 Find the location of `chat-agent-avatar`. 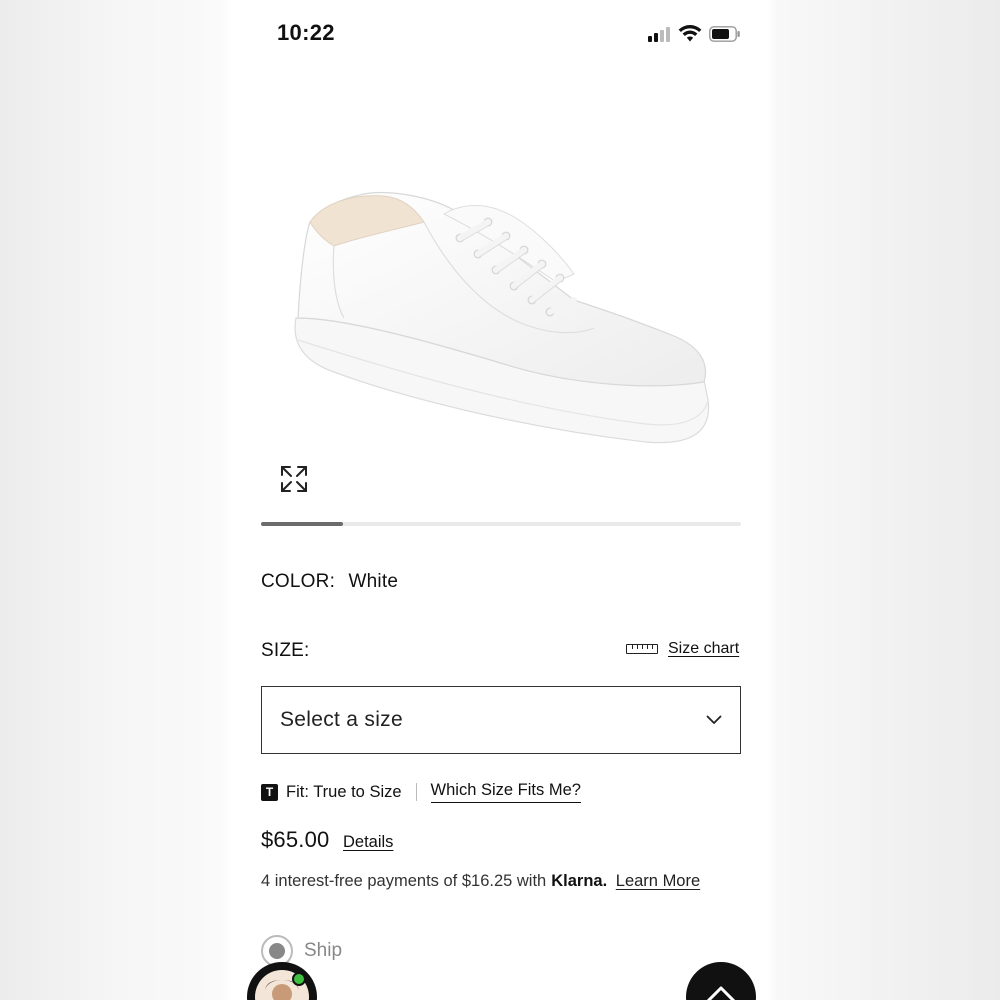

chat-agent-avatar is located at coordinates (282, 981).